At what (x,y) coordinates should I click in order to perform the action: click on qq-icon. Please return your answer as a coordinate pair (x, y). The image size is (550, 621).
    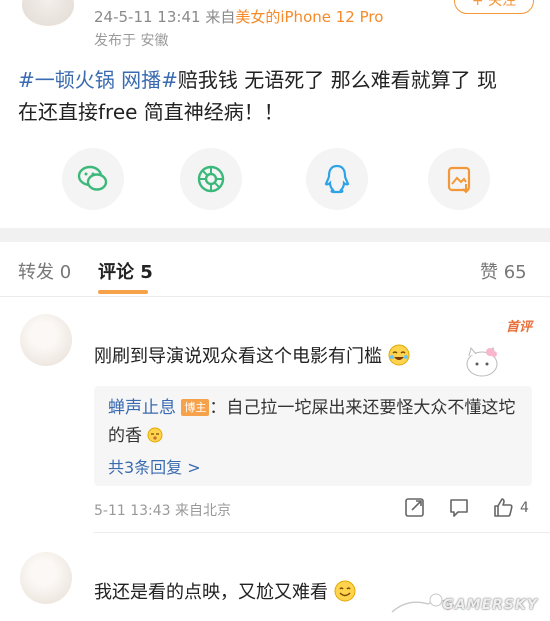
    Looking at the image, I should click on (337, 179).